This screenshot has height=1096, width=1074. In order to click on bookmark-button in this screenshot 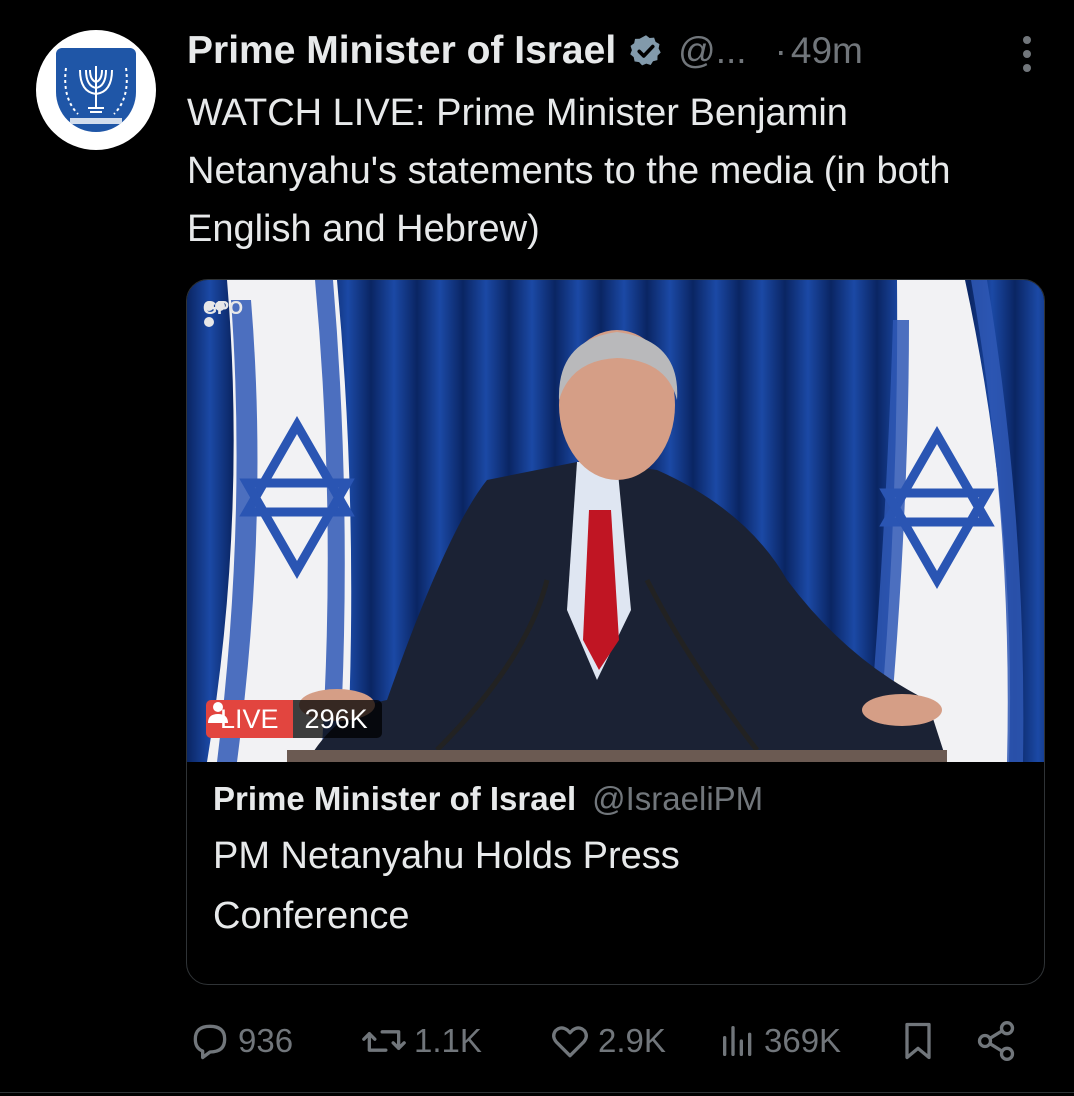, I will do `click(918, 1041)`.